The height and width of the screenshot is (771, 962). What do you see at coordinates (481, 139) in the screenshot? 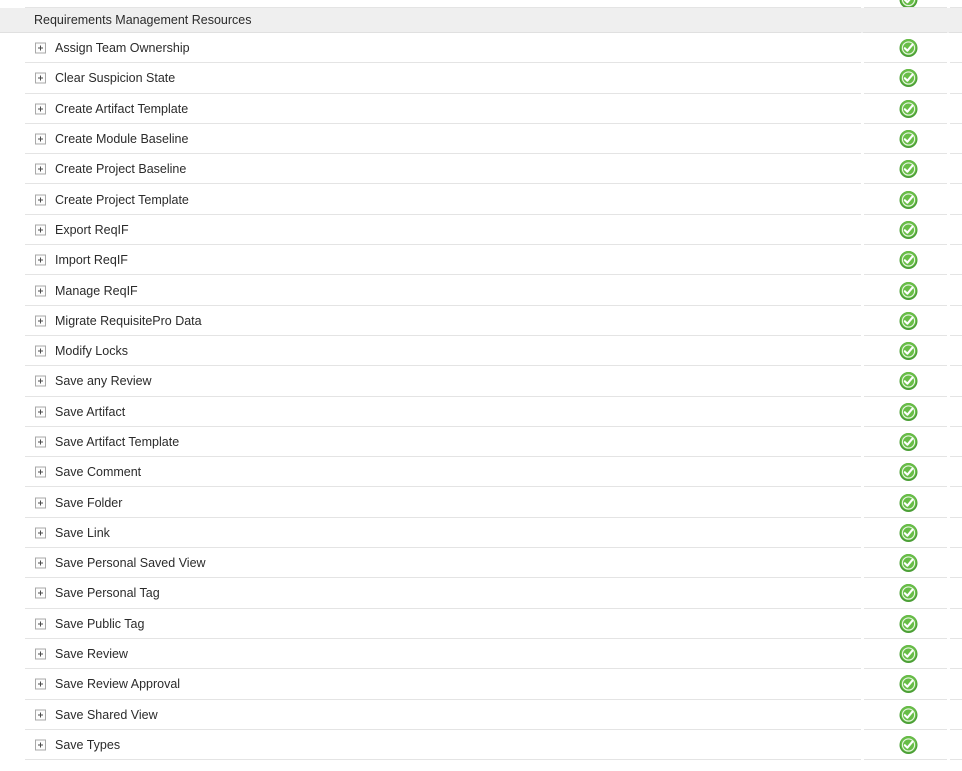
I see `table-row: Create Module Baseline` at bounding box center [481, 139].